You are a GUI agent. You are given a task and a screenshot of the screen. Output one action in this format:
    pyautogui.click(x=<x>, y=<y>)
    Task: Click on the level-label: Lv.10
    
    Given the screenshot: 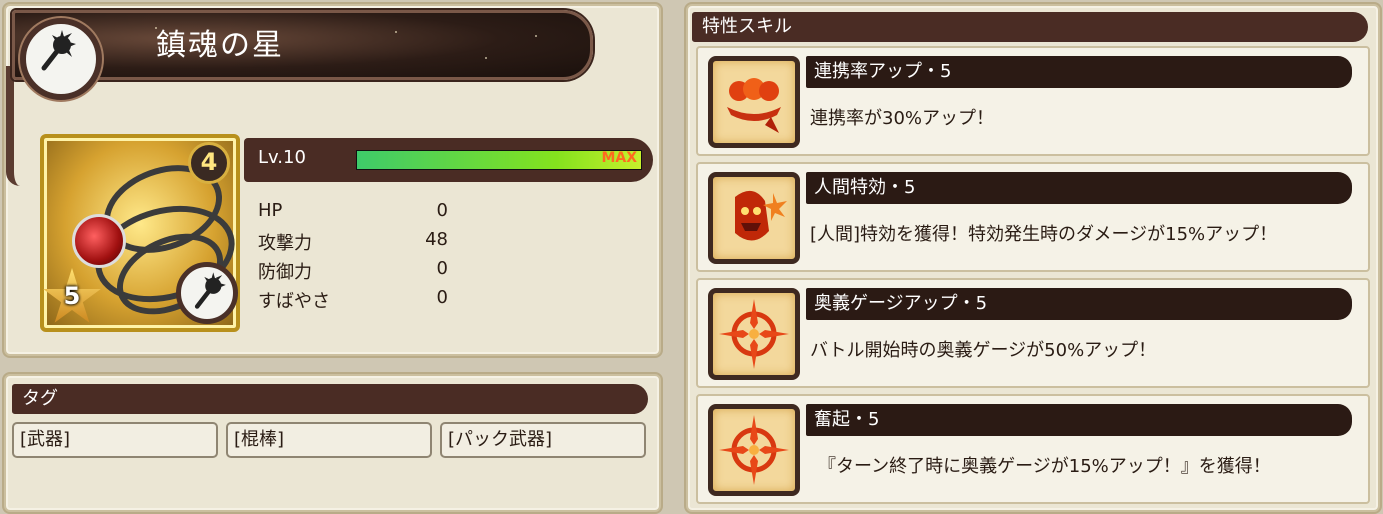 What is the action you would take?
    pyautogui.click(x=282, y=157)
    